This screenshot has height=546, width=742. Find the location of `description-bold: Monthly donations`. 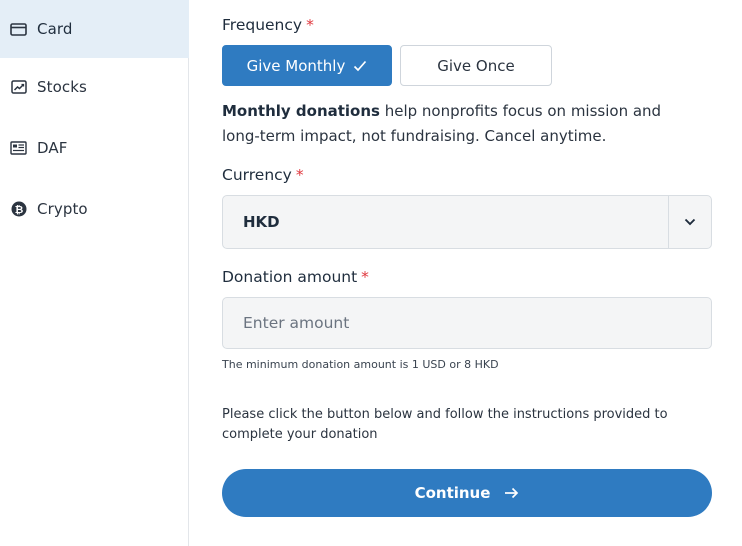

description-bold: Monthly donations is located at coordinates (301, 111).